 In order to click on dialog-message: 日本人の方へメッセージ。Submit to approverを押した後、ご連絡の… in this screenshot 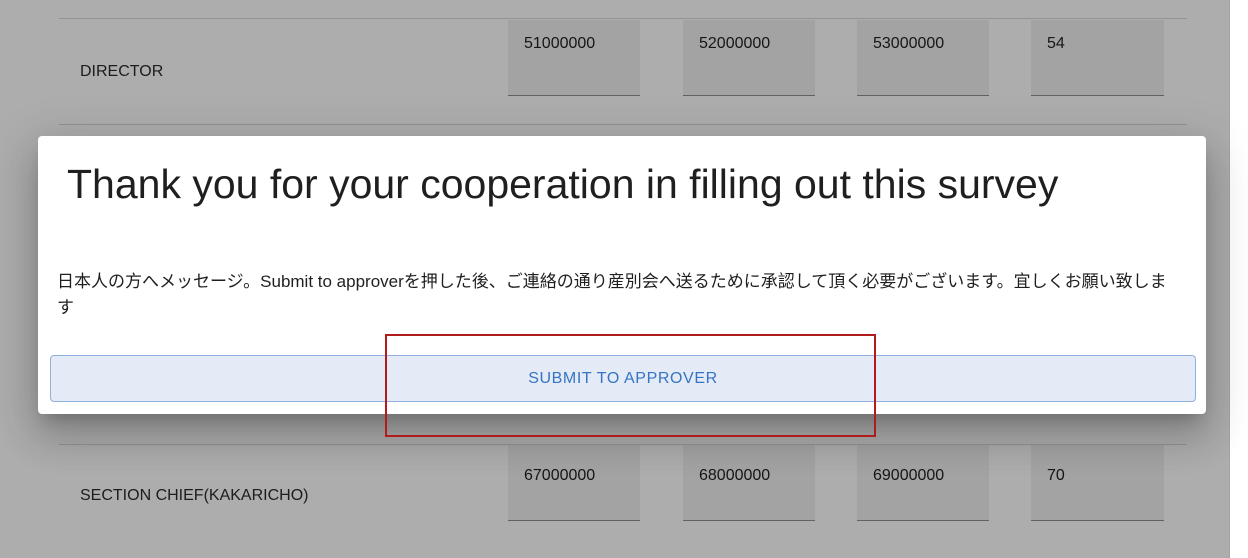, I will do `click(612, 294)`.